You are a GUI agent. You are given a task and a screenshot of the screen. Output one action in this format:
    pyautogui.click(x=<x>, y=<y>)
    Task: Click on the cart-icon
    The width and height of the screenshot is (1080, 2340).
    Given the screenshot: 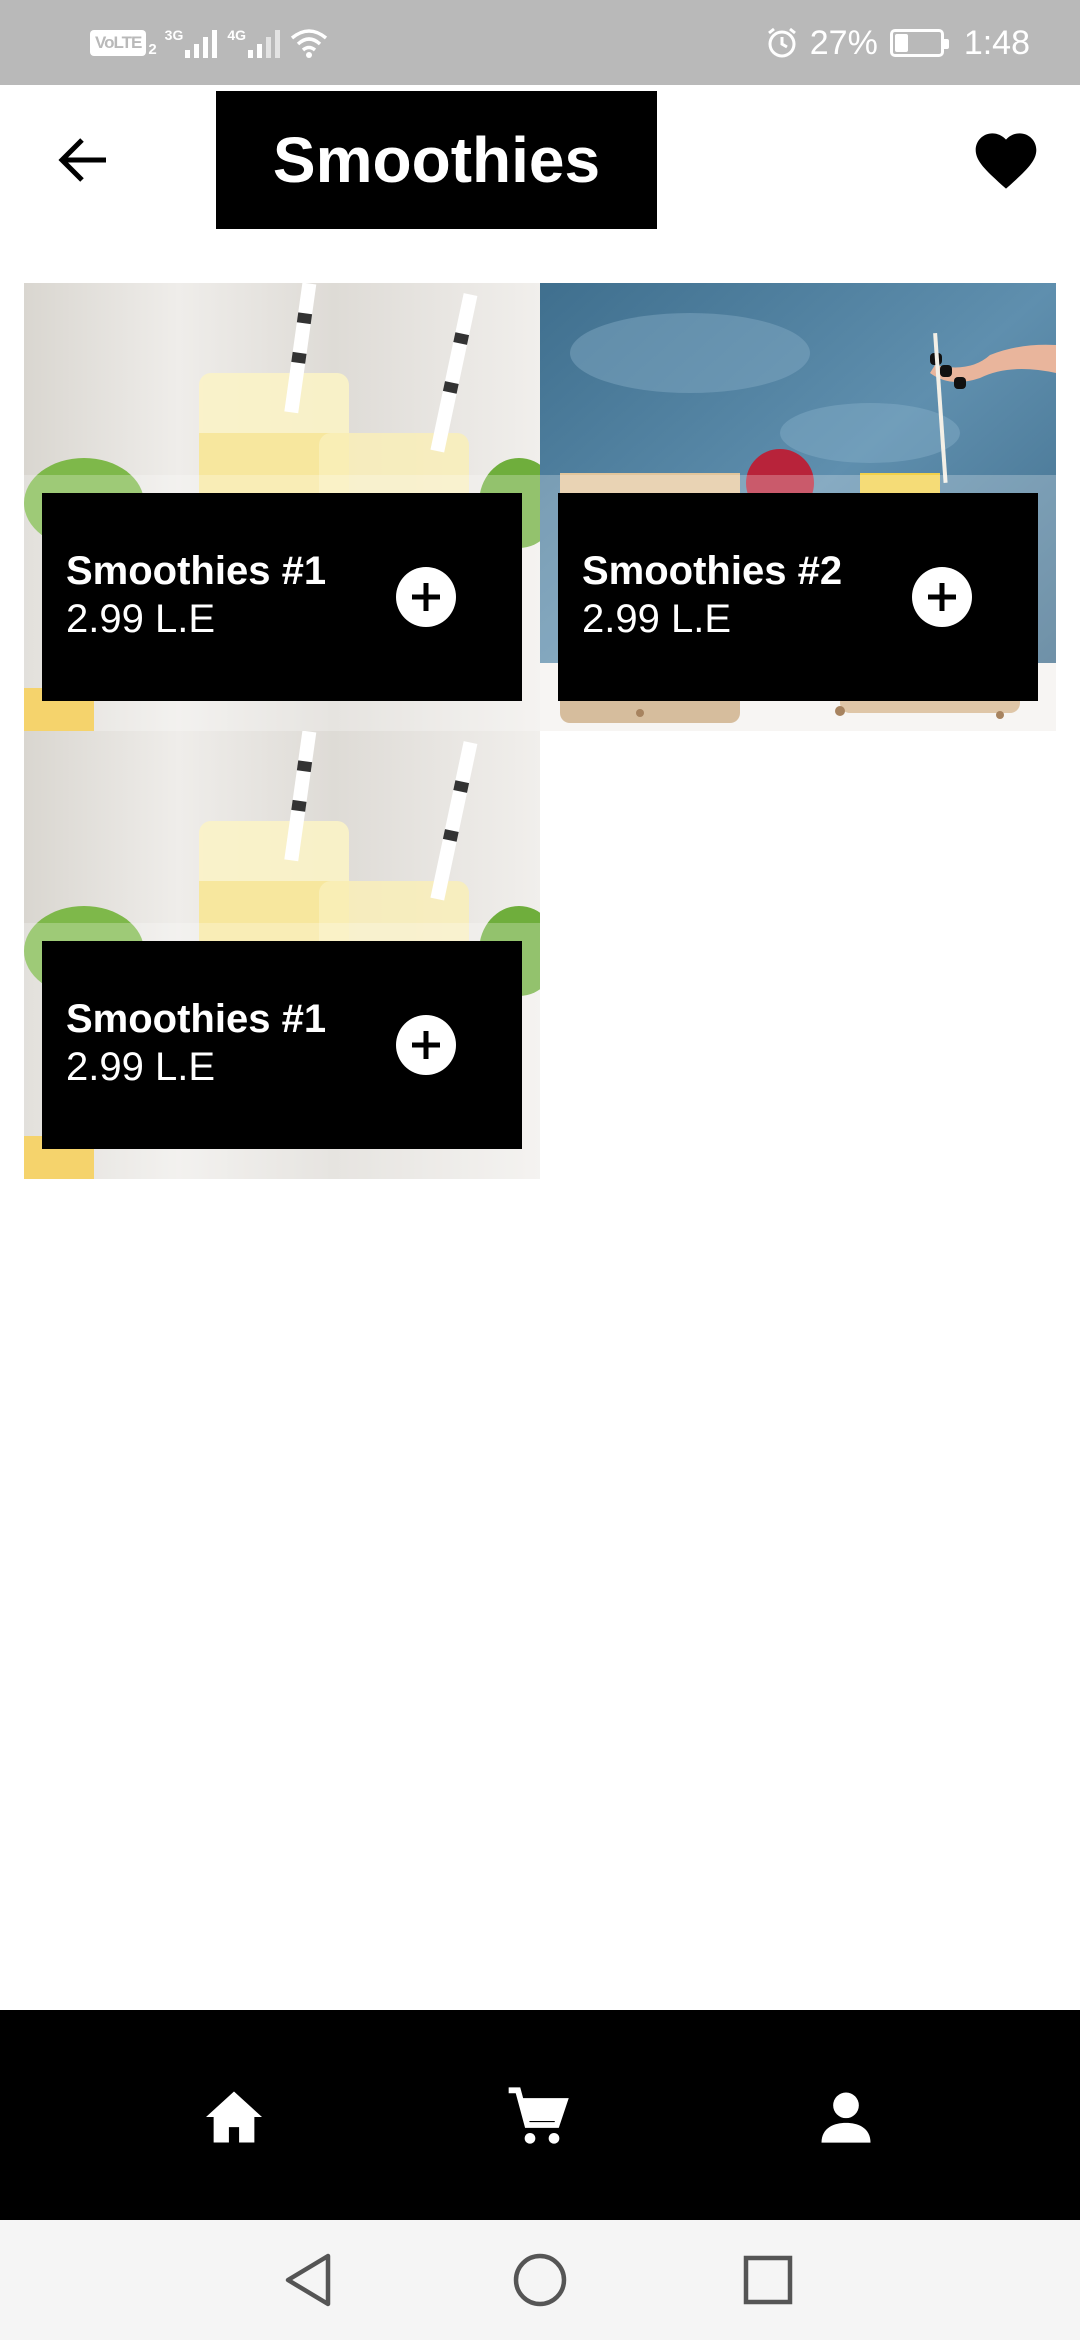 What is the action you would take?
    pyautogui.click(x=538, y=2115)
    